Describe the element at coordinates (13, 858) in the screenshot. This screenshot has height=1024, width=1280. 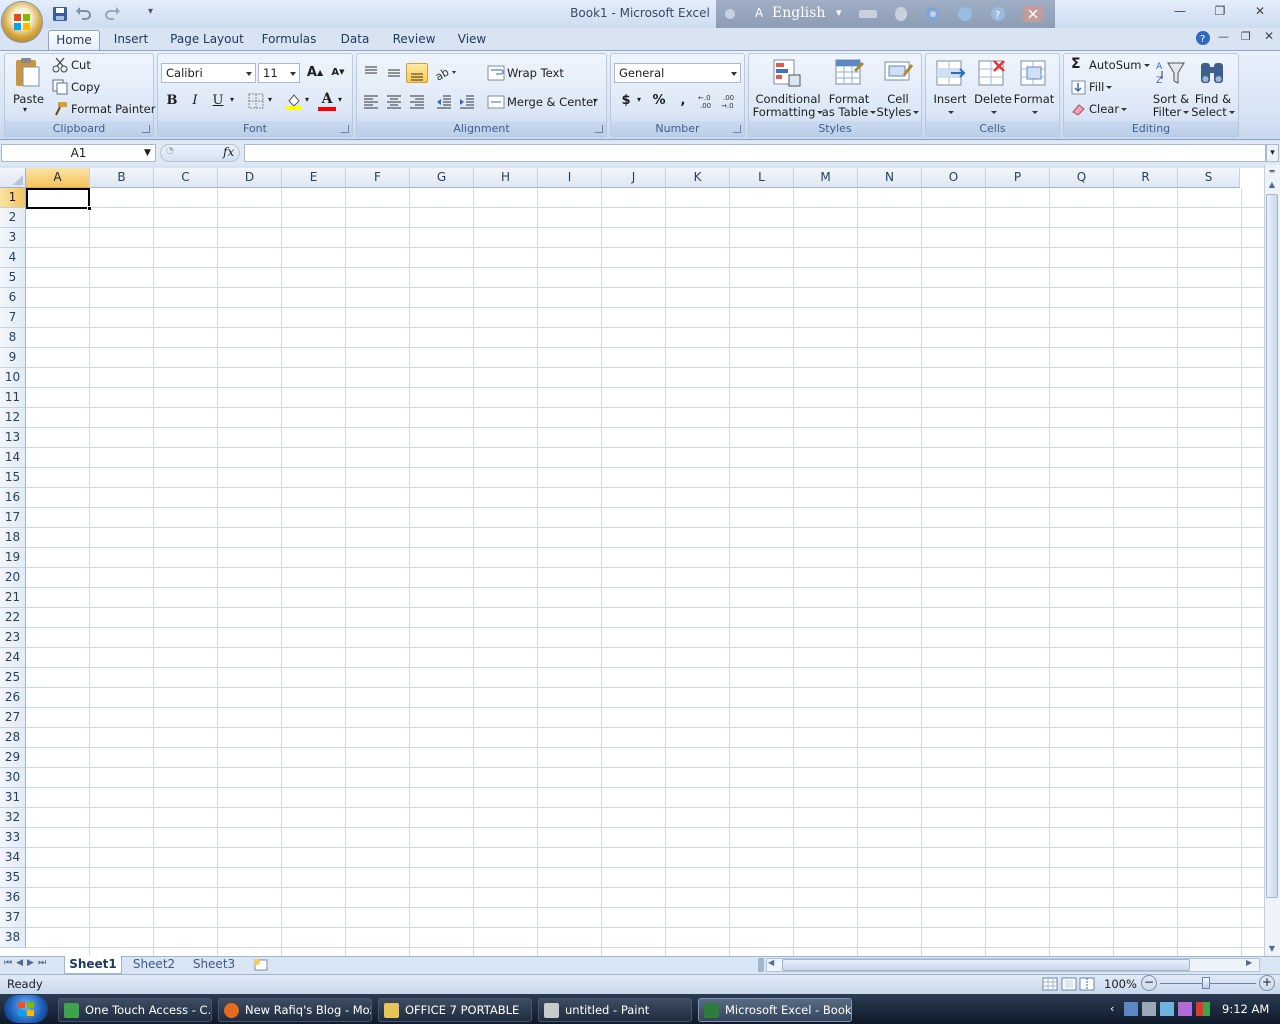
I see `row-header: 34` at that location.